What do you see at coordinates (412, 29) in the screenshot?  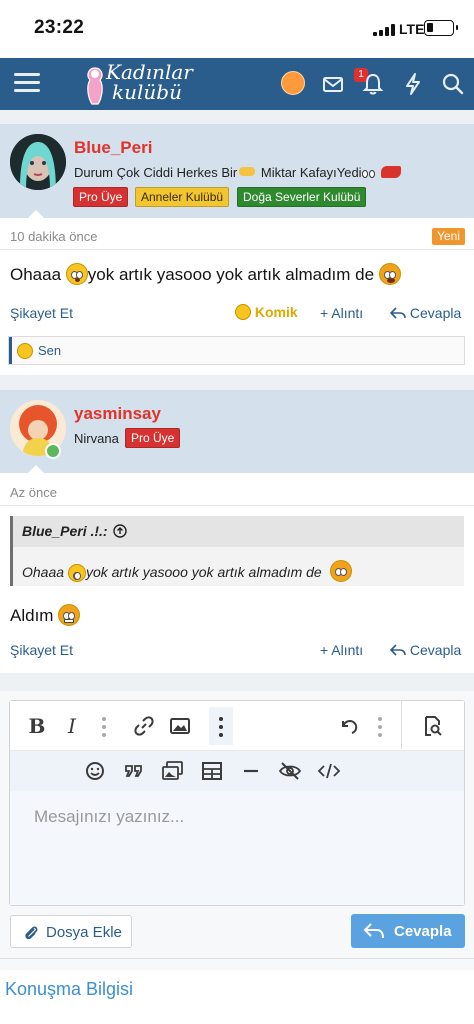 I see `network-label: LTE` at bounding box center [412, 29].